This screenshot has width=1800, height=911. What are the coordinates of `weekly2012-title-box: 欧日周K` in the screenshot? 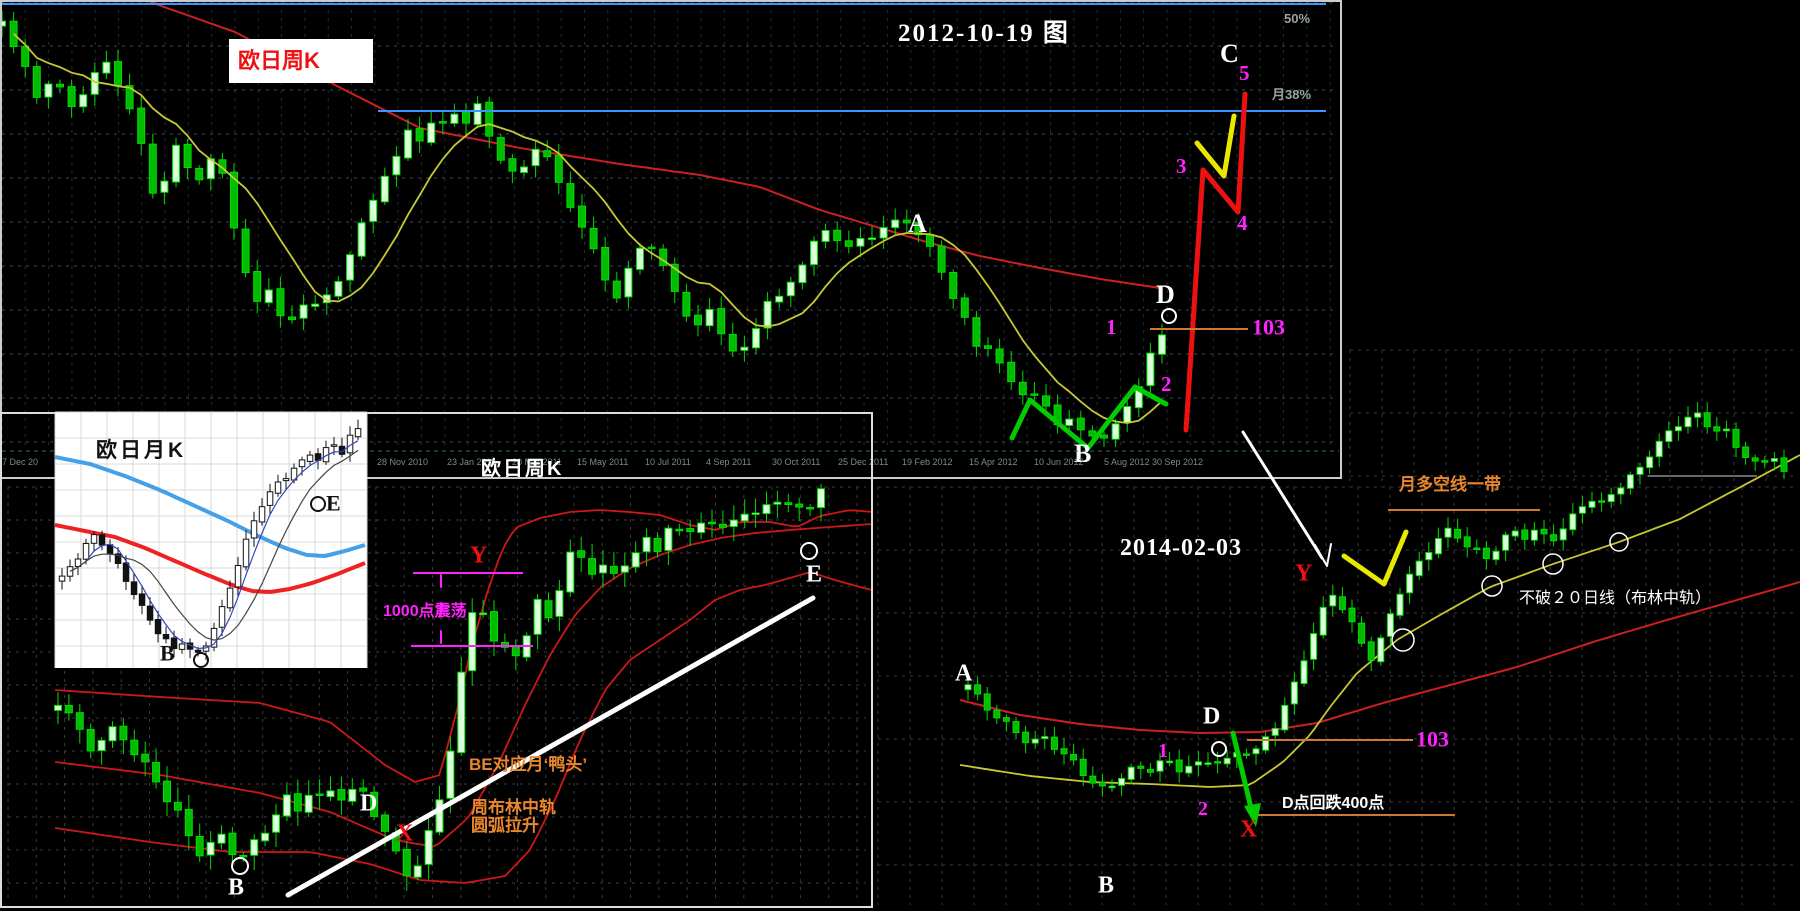 It's located at (301, 61).